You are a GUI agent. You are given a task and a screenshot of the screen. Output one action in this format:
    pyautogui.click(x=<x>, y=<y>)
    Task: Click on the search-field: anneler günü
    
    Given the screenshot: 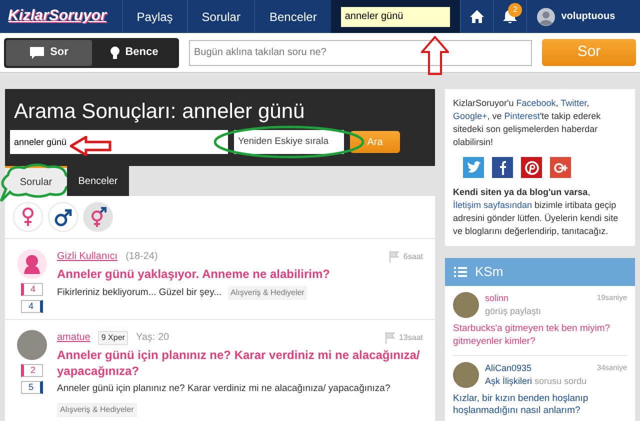 What is the action you would take?
    pyautogui.click(x=395, y=16)
    